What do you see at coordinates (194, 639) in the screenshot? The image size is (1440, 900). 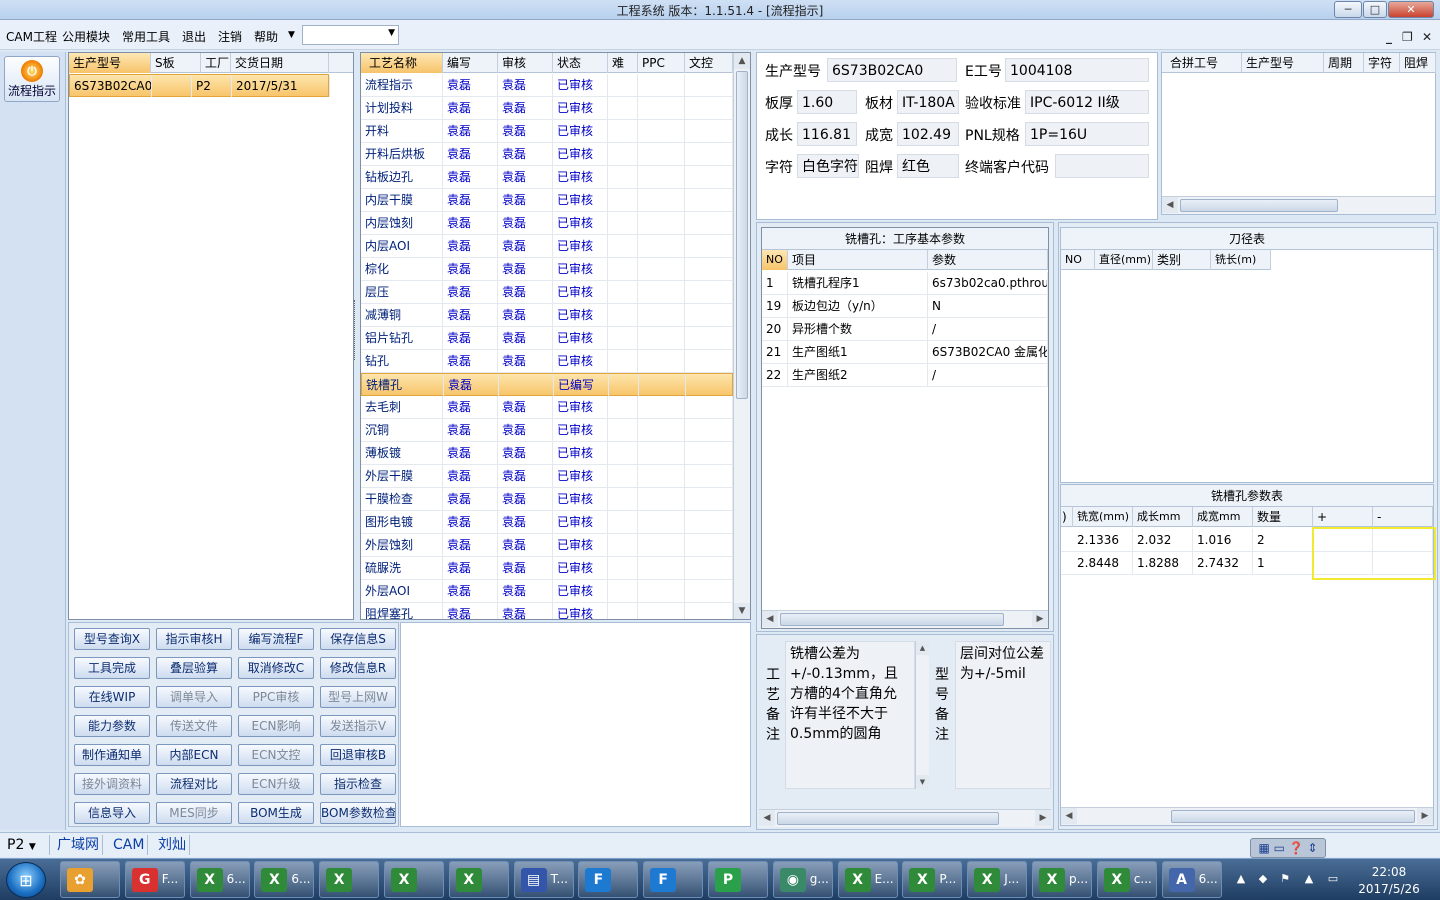 I see `action-button-0-1: 指示审核H` at bounding box center [194, 639].